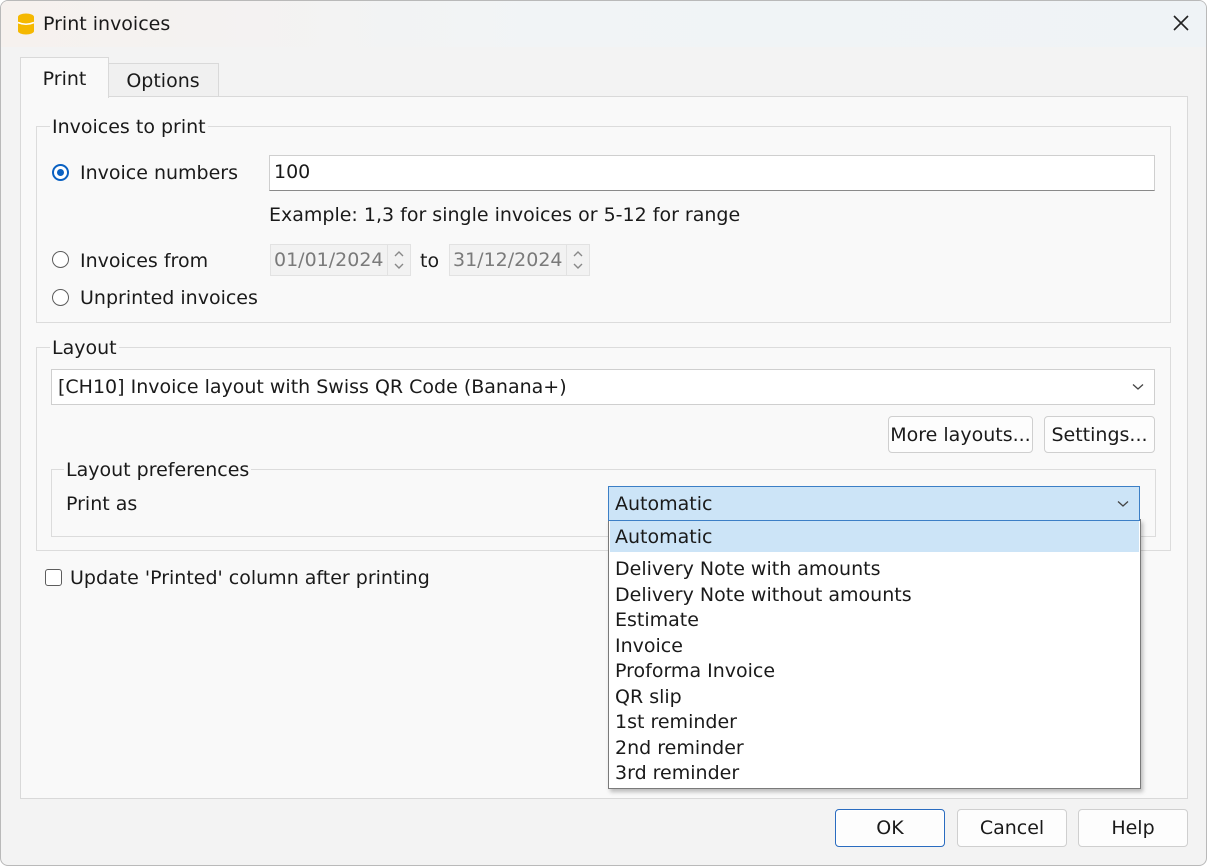  I want to click on tab-options: Options, so click(163, 80).